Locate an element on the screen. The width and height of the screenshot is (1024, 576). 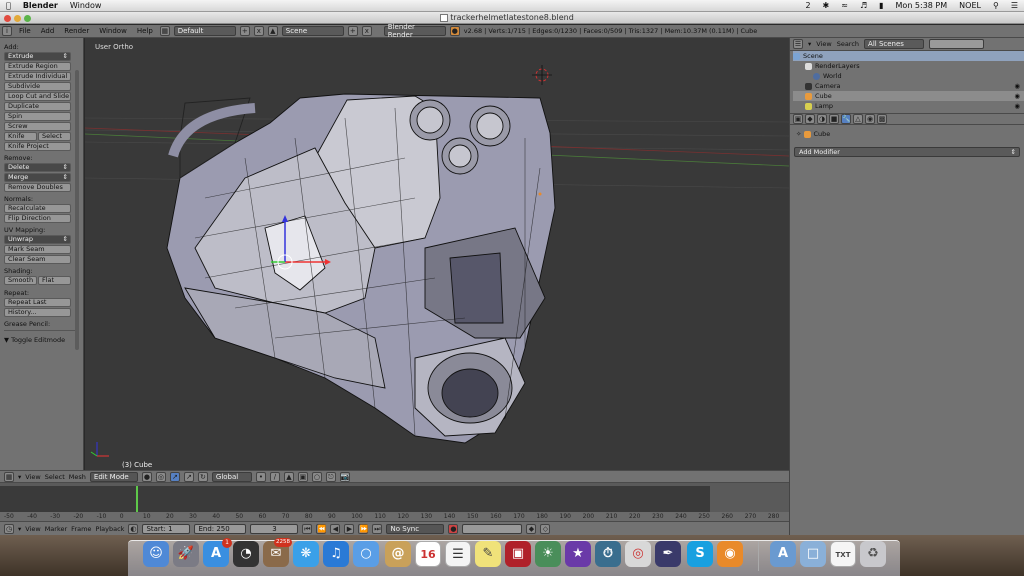
menu-file: File is located at coordinates (25, 31).